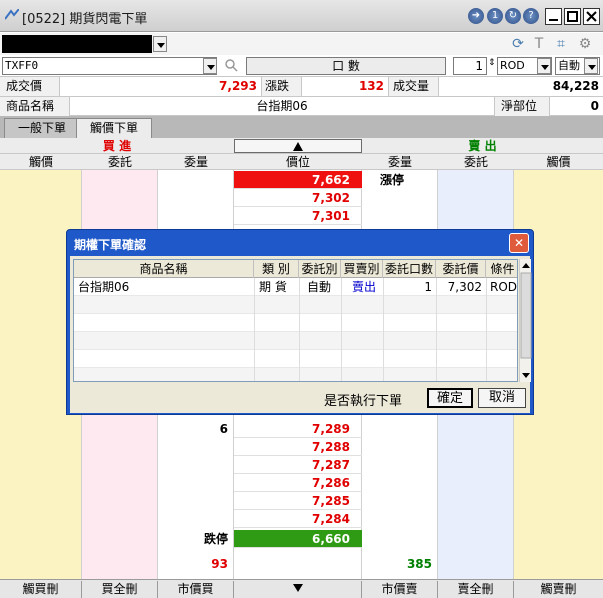 The height and width of the screenshot is (598, 603). Describe the element at coordinates (400, 589) in the screenshot. I see `market-sell-button: 市價賣` at that location.